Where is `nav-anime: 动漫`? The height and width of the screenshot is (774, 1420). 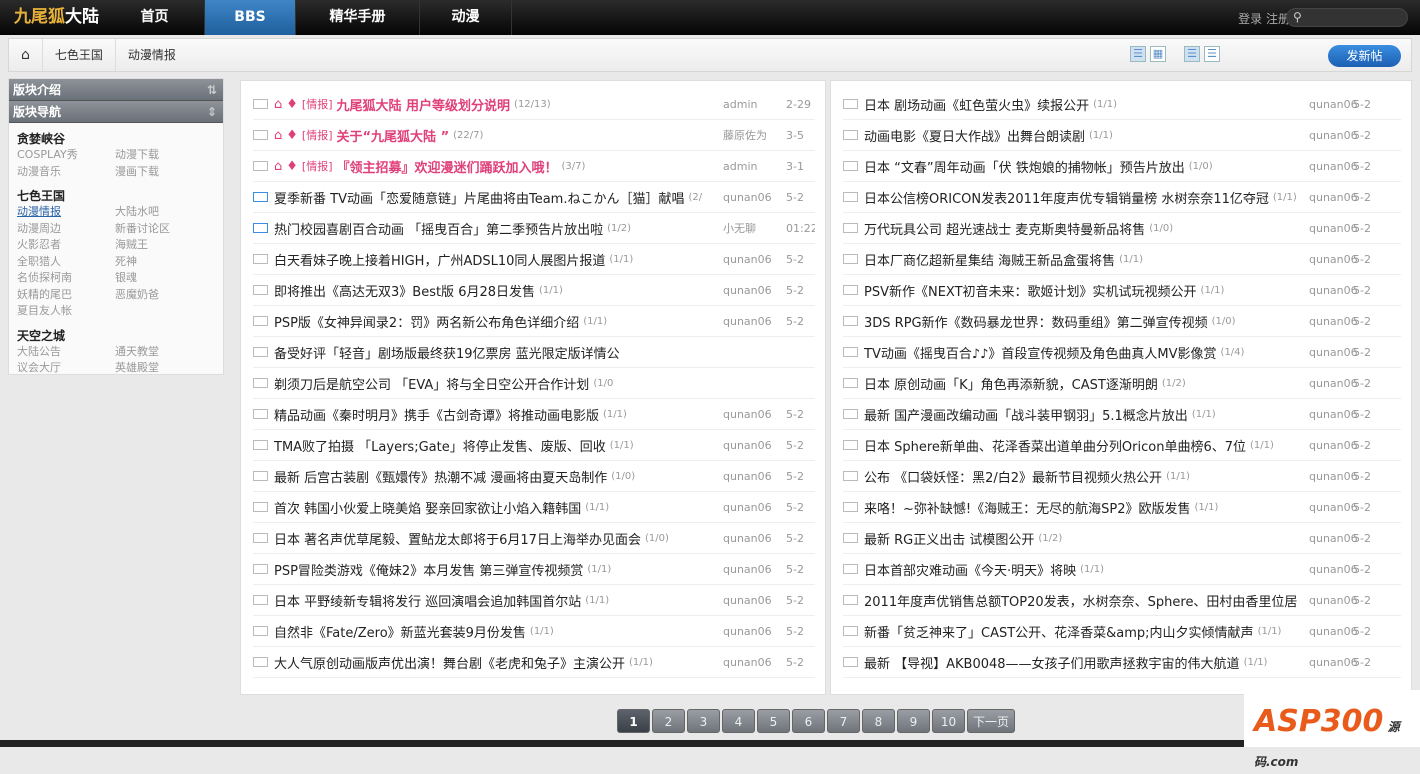 nav-anime: 动漫 is located at coordinates (466, 17).